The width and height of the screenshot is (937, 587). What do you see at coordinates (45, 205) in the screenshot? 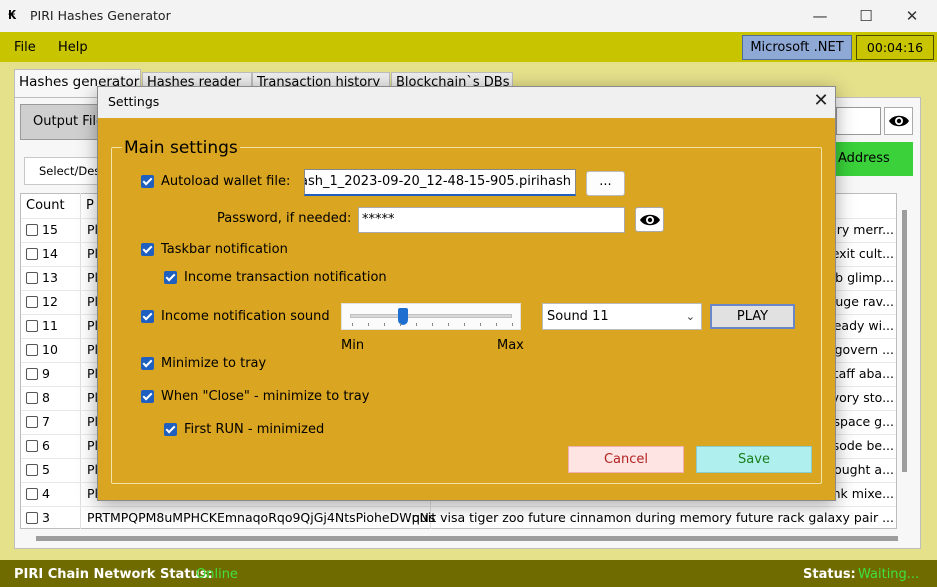
I see `column-header-count: Count` at bounding box center [45, 205].